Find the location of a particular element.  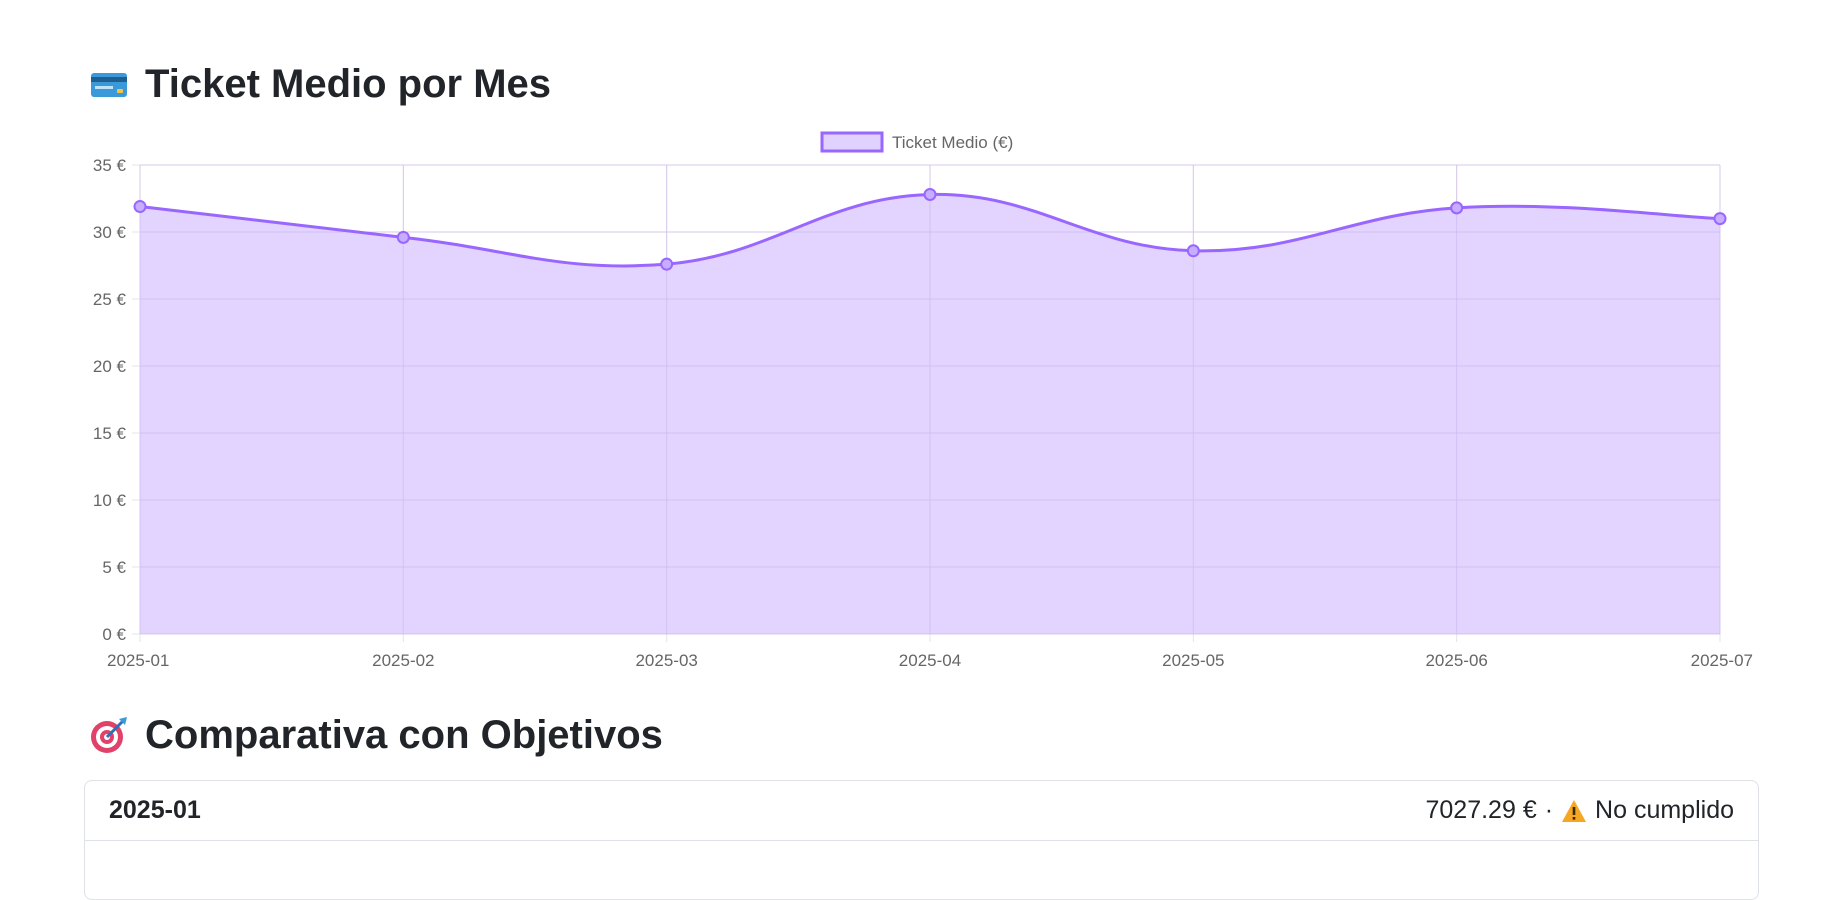

goals-section-title: Comparativa con Objetivos is located at coordinates (376, 735).